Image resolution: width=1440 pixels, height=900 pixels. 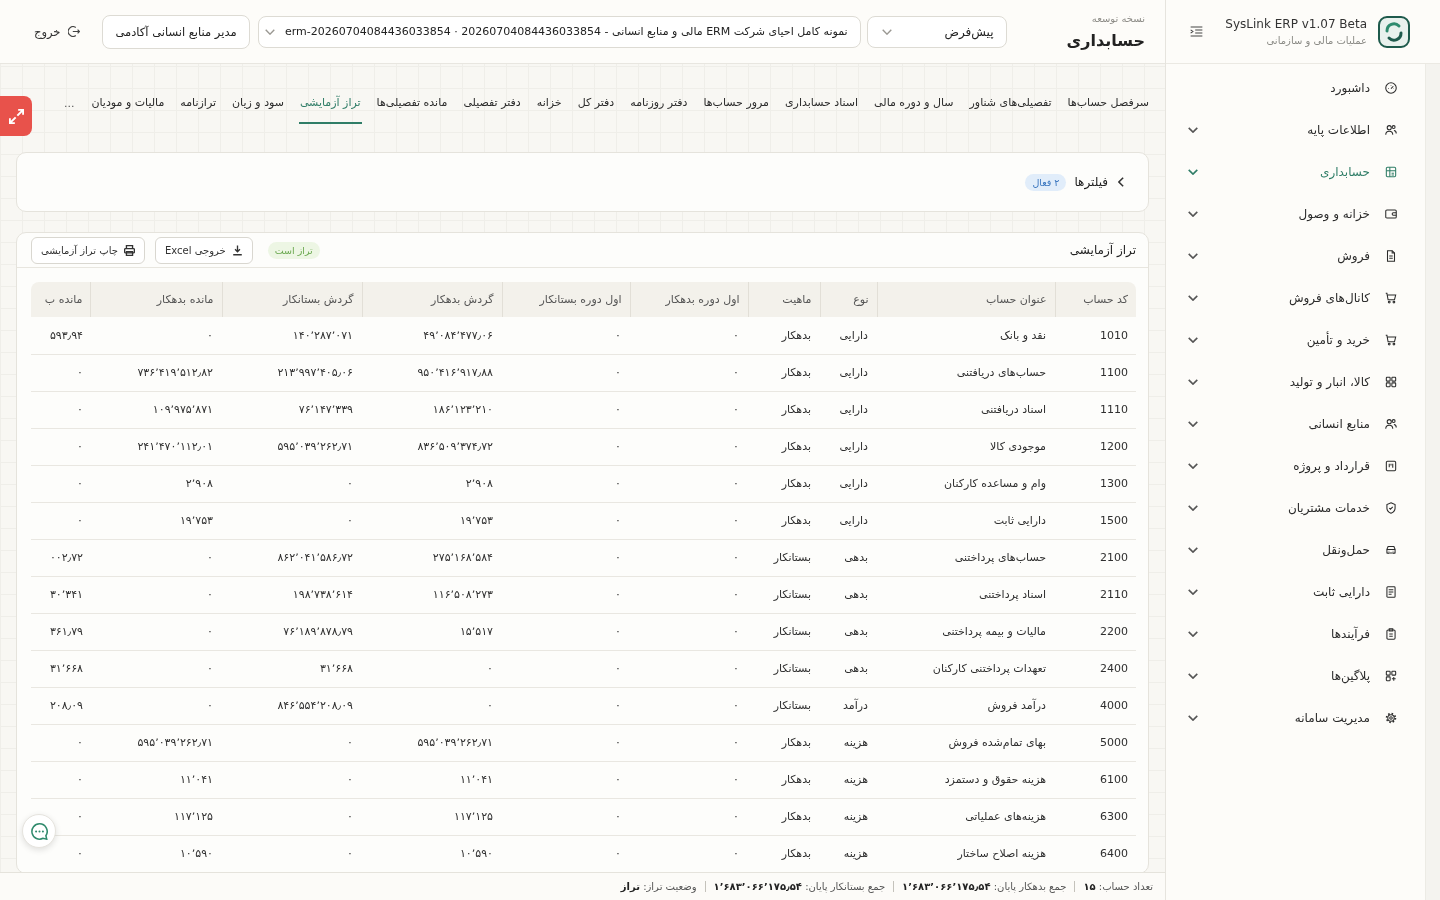 What do you see at coordinates (966, 335) in the screenshot?
I see `table-cell: نقد و بانک` at bounding box center [966, 335].